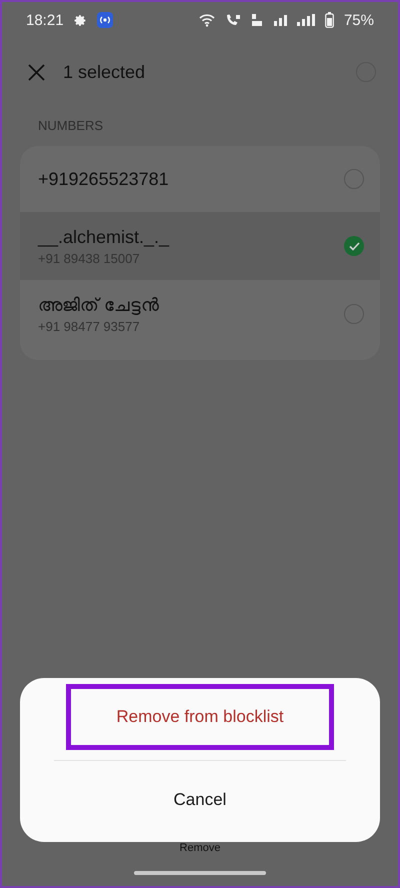  I want to click on wifi-call-icon, so click(232, 20).